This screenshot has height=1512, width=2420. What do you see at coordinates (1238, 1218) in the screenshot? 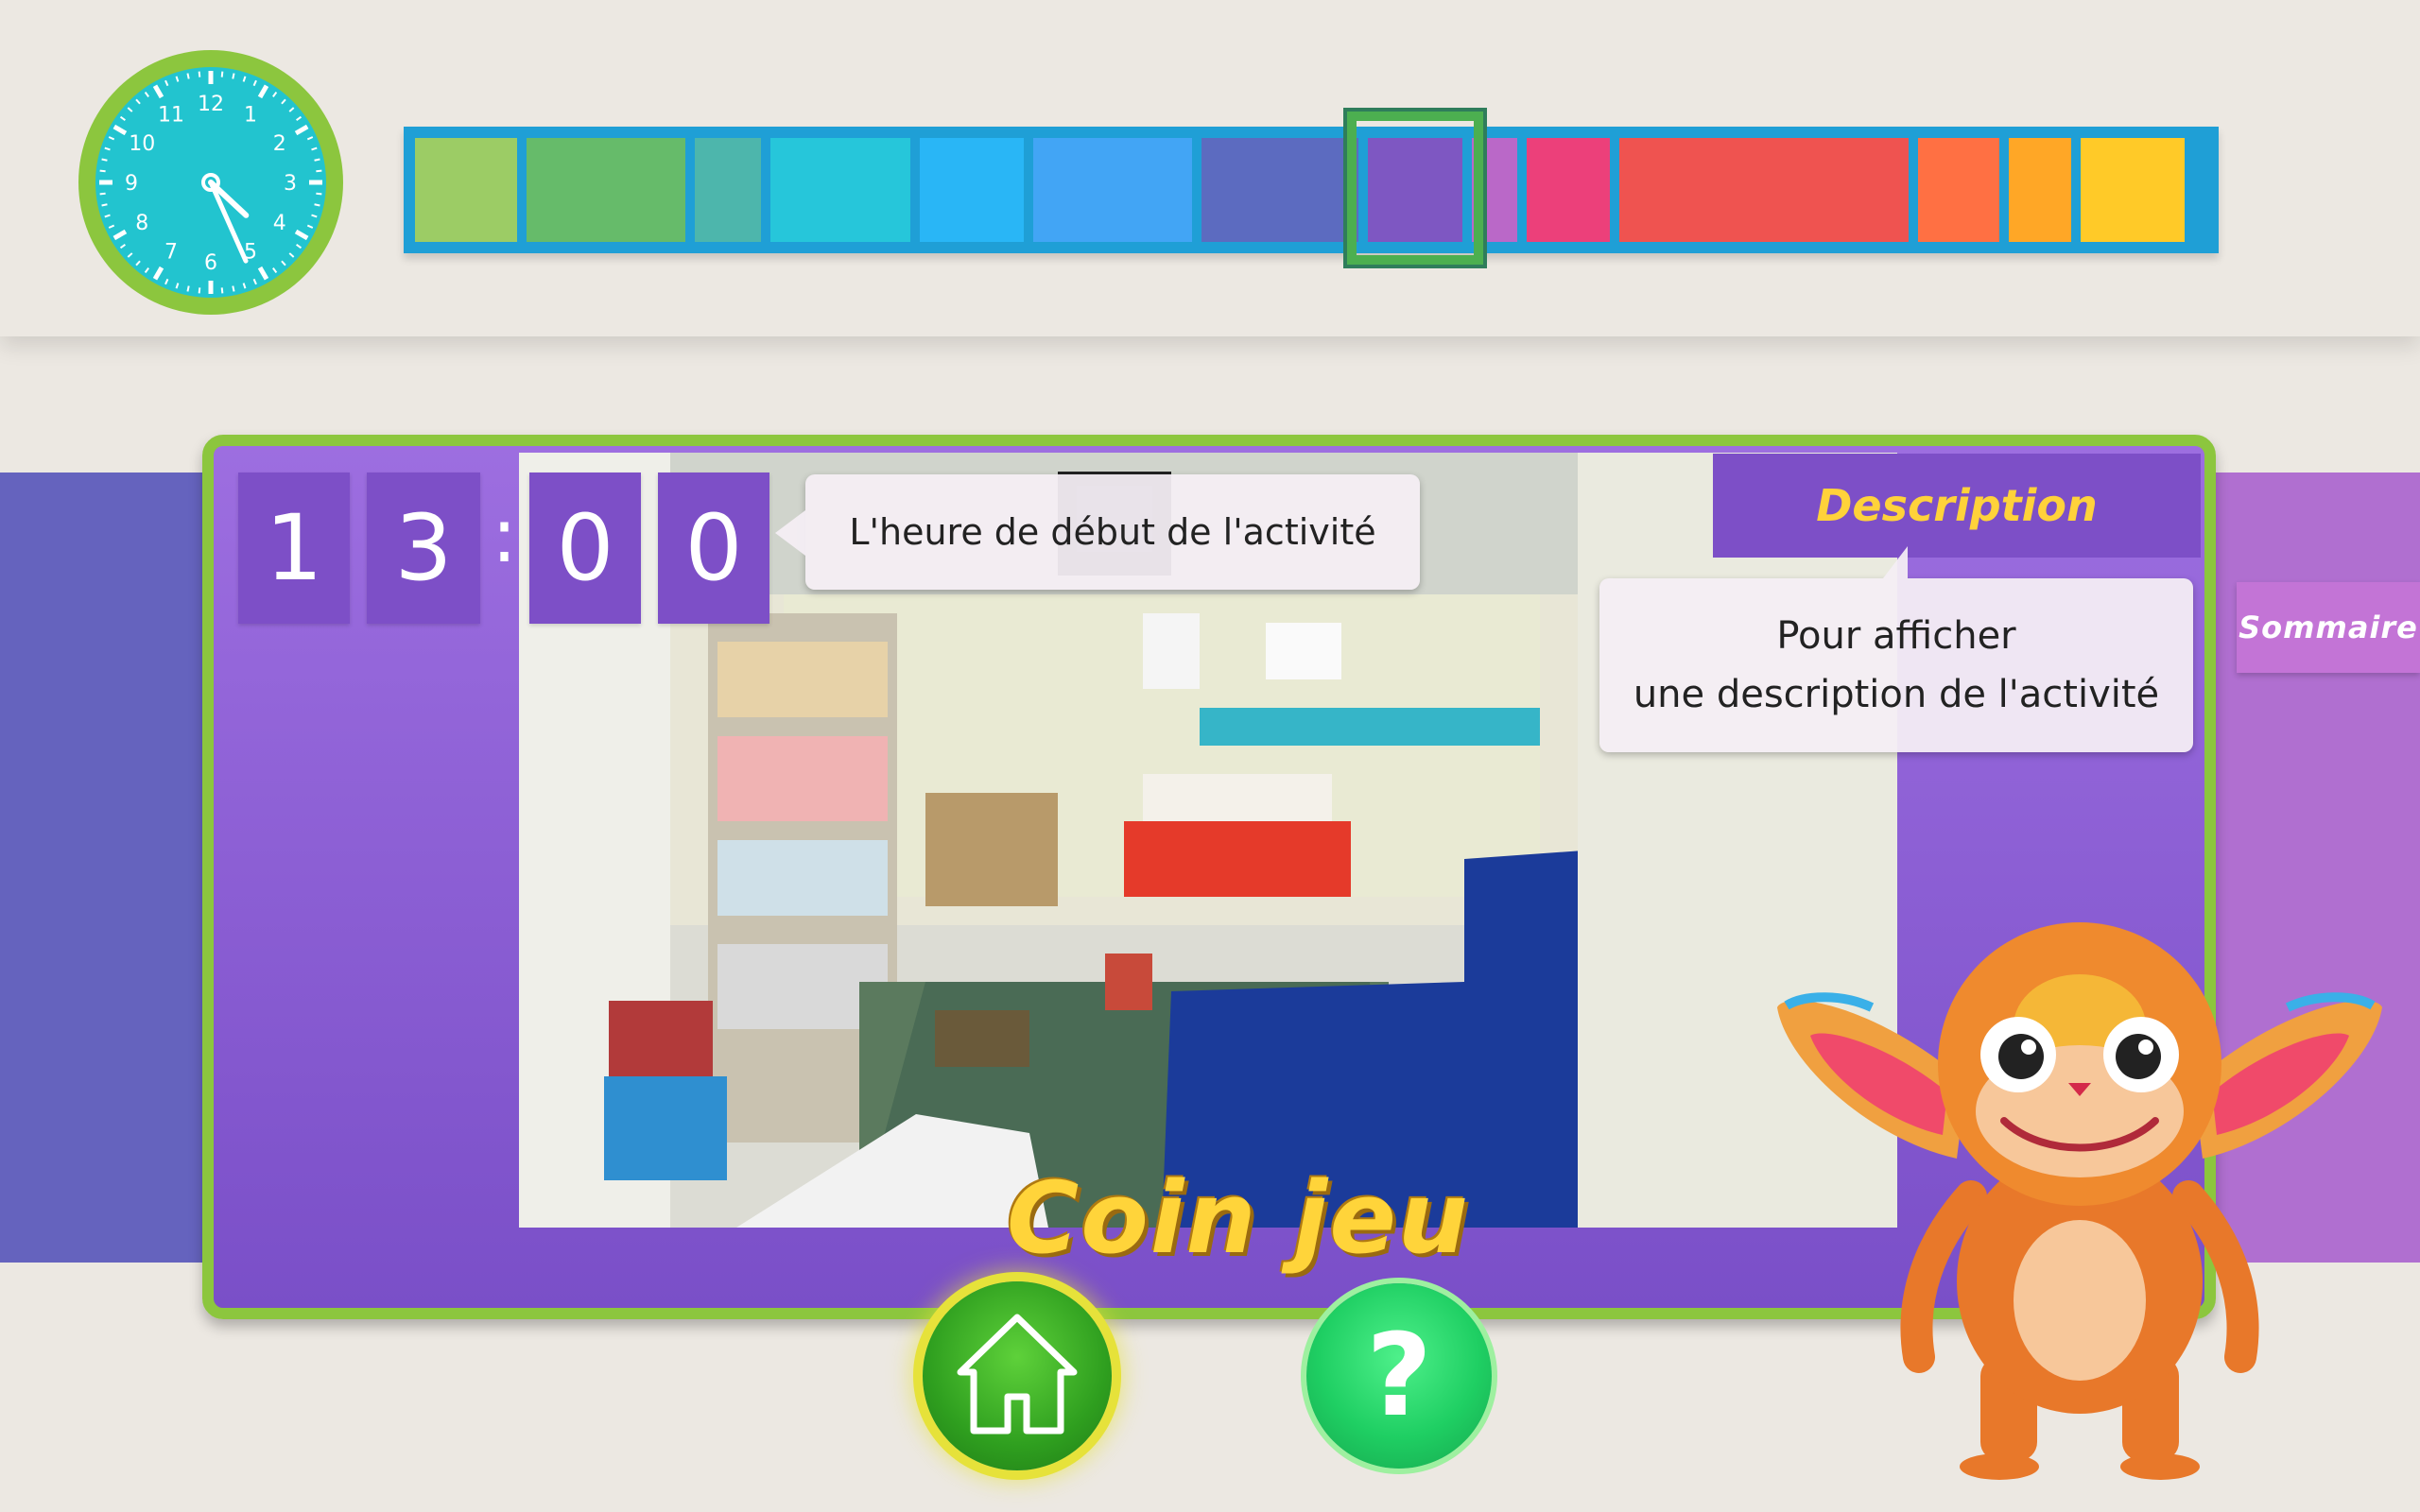
I see `activity-title: Coin jeu` at bounding box center [1238, 1218].